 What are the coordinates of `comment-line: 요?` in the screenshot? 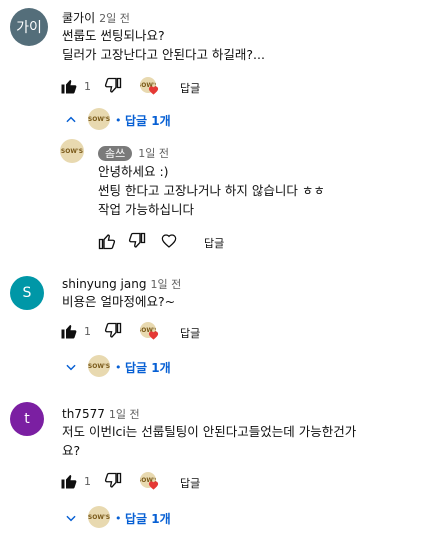 It's located at (71, 450).